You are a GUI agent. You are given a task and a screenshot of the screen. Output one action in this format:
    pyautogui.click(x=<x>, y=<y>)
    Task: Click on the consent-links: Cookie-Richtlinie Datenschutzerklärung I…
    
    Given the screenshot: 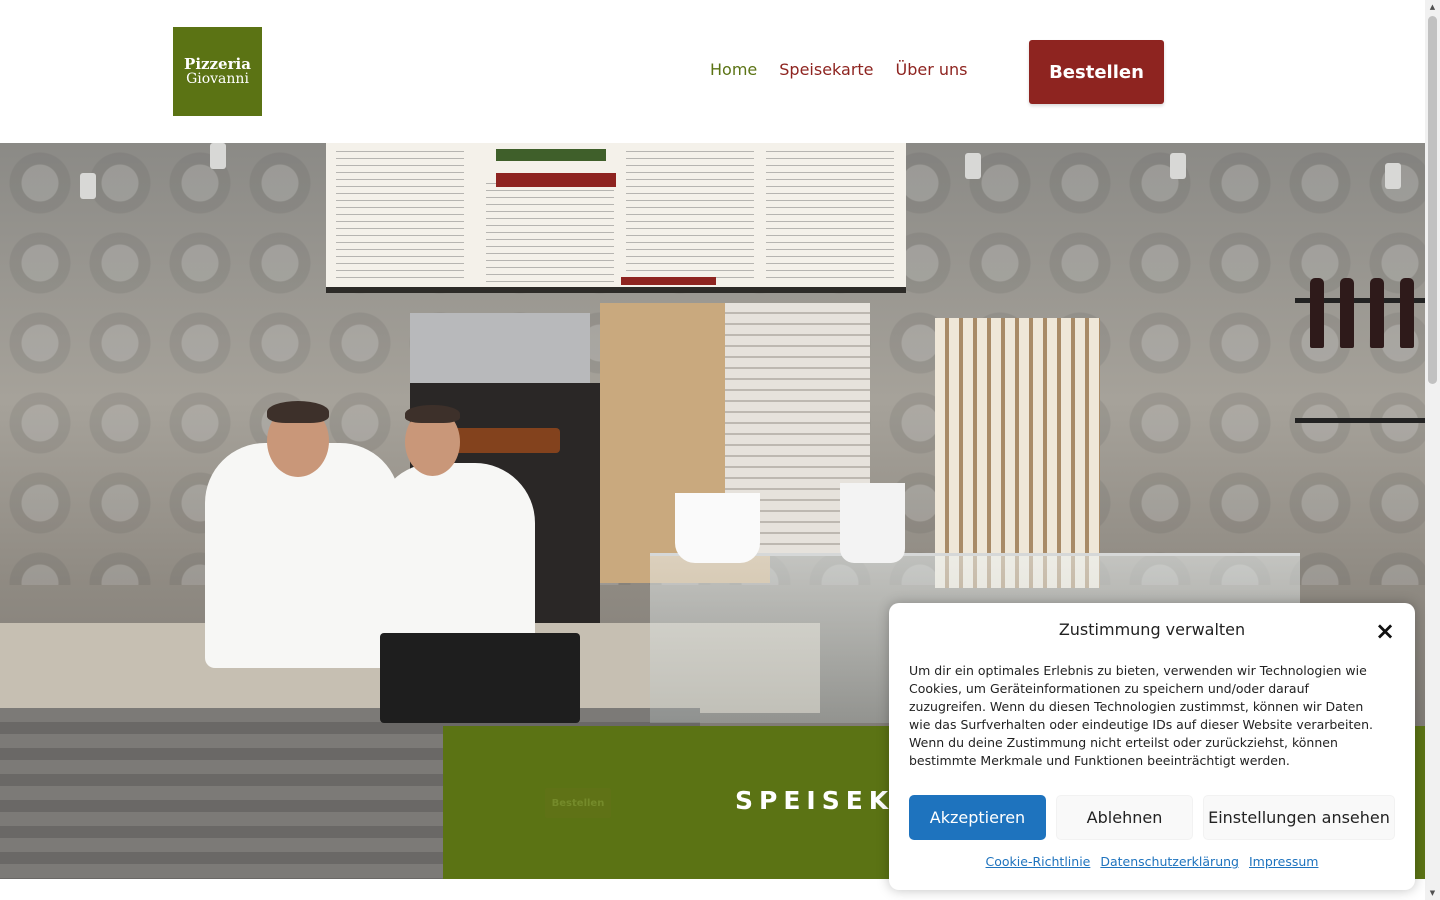 What is the action you would take?
    pyautogui.click(x=1152, y=861)
    